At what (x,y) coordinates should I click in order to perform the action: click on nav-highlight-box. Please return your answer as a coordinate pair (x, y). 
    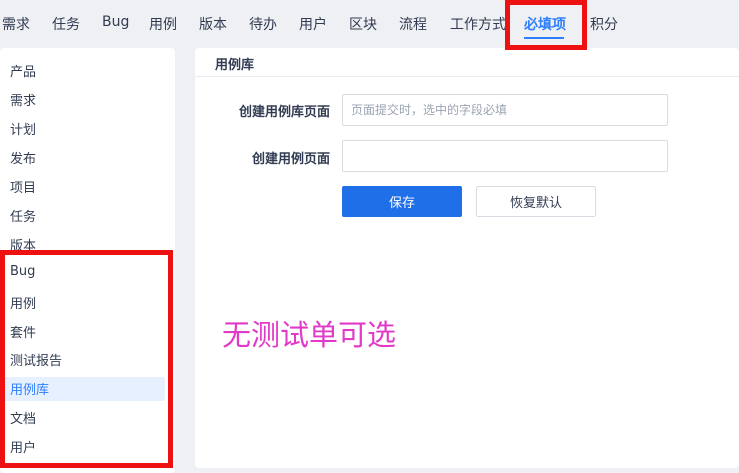
    Looking at the image, I should click on (546, 25).